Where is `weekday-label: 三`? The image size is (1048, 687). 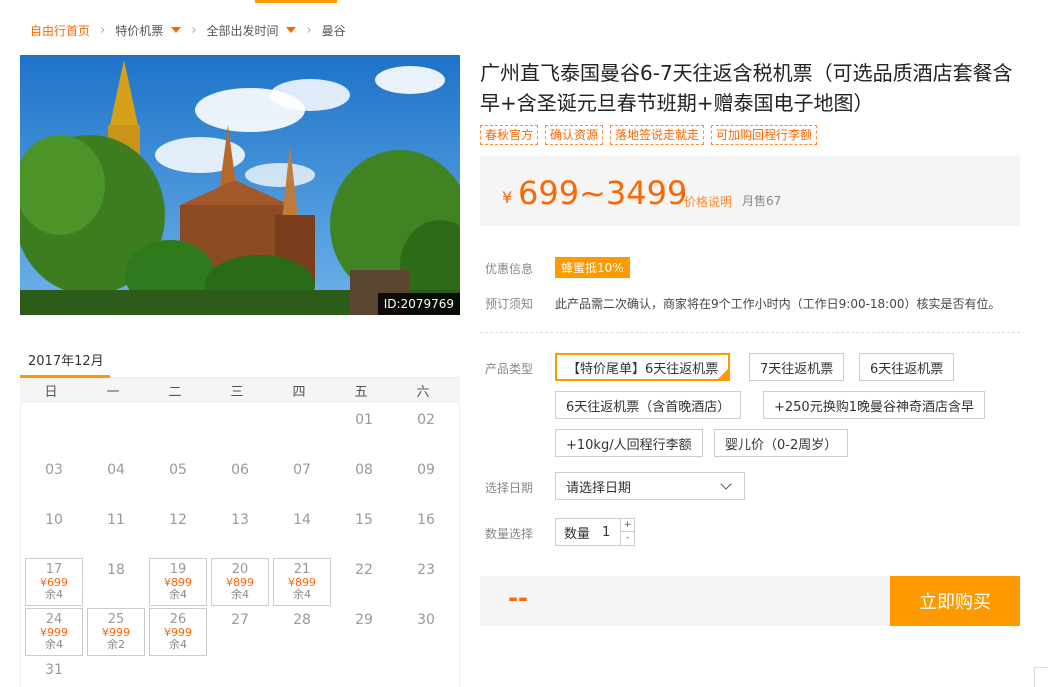 weekday-label: 三 is located at coordinates (237, 392).